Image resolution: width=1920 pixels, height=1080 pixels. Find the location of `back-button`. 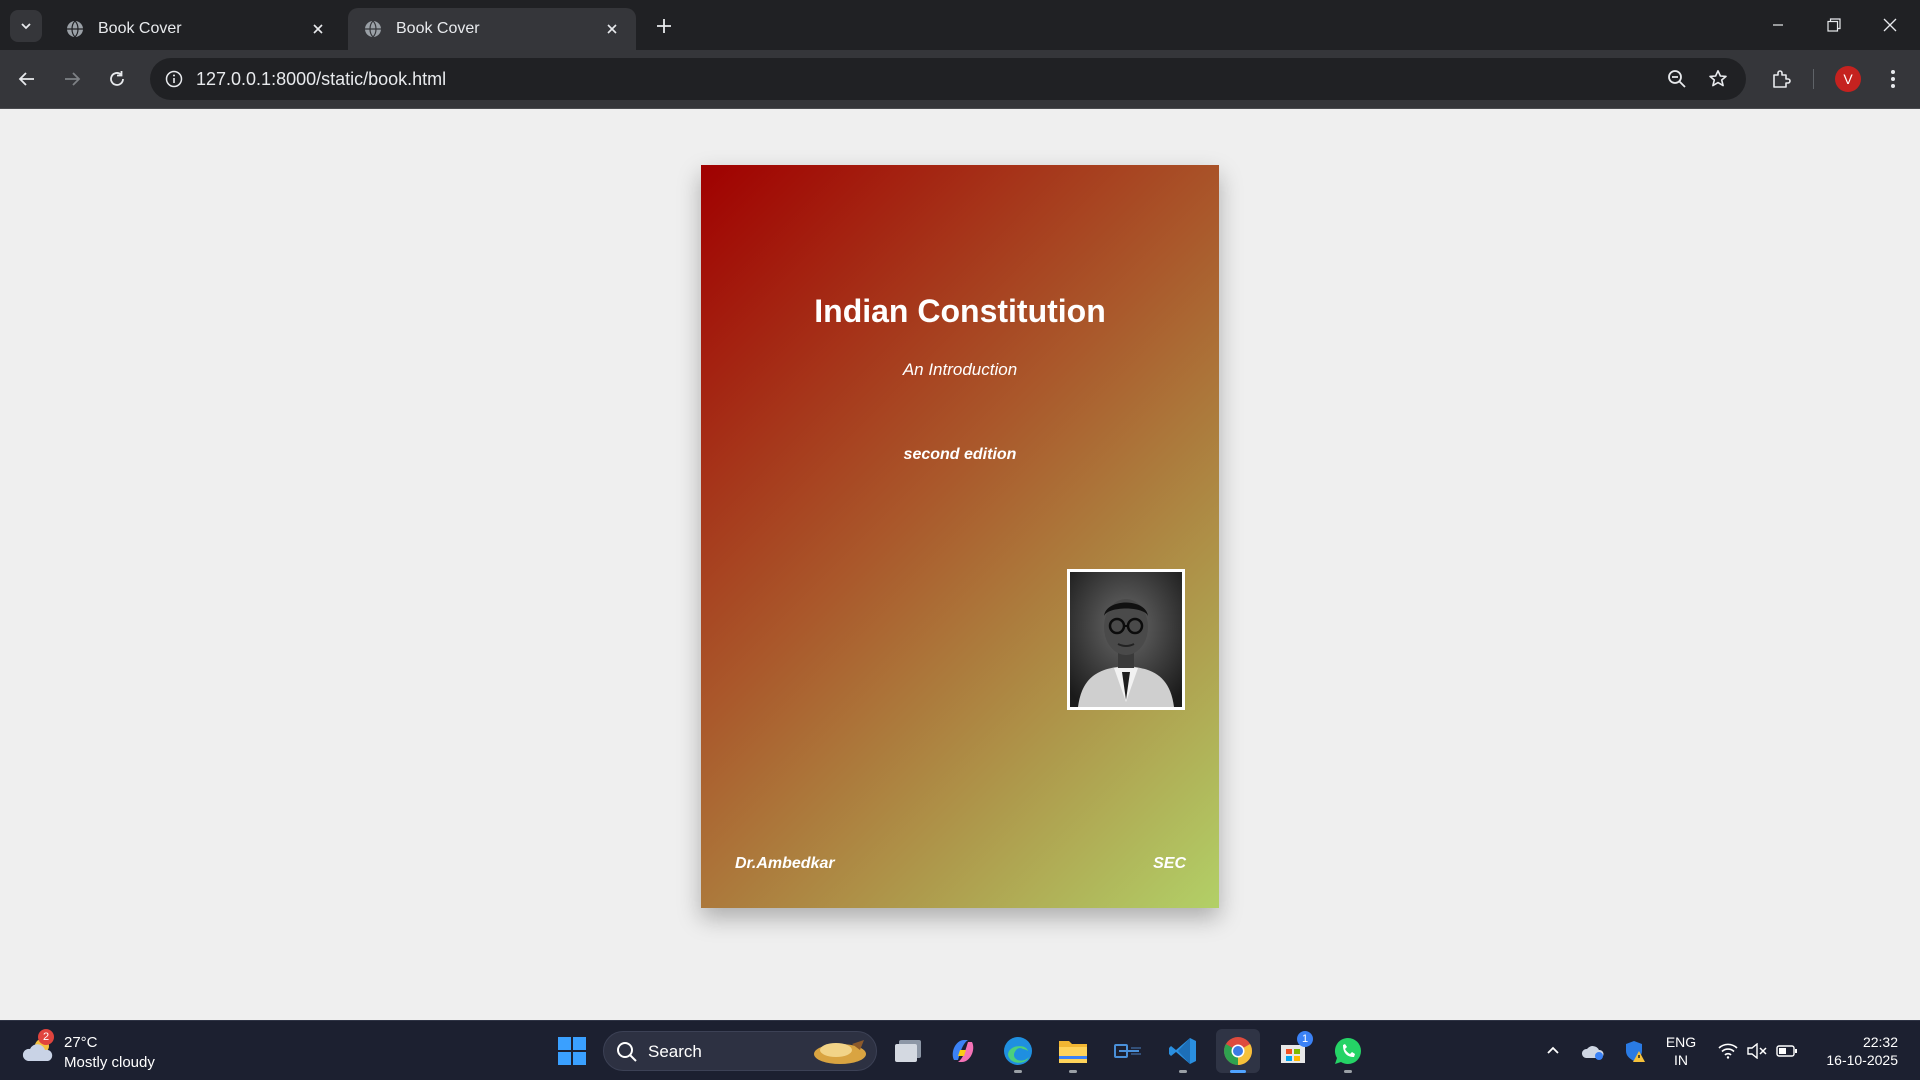

back-button is located at coordinates (27, 79).